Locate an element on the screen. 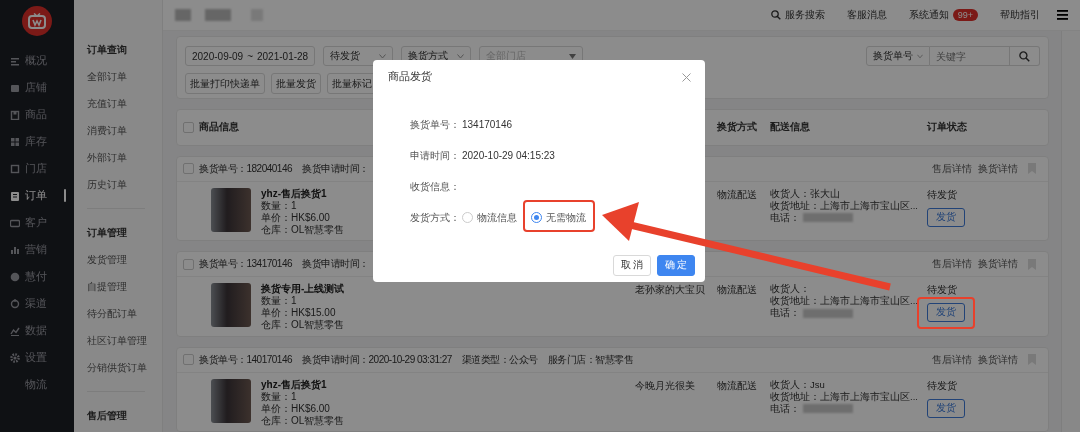 Image resolution: width=1080 pixels, height=432 pixels. sidebar-label: 设置 is located at coordinates (36, 357).